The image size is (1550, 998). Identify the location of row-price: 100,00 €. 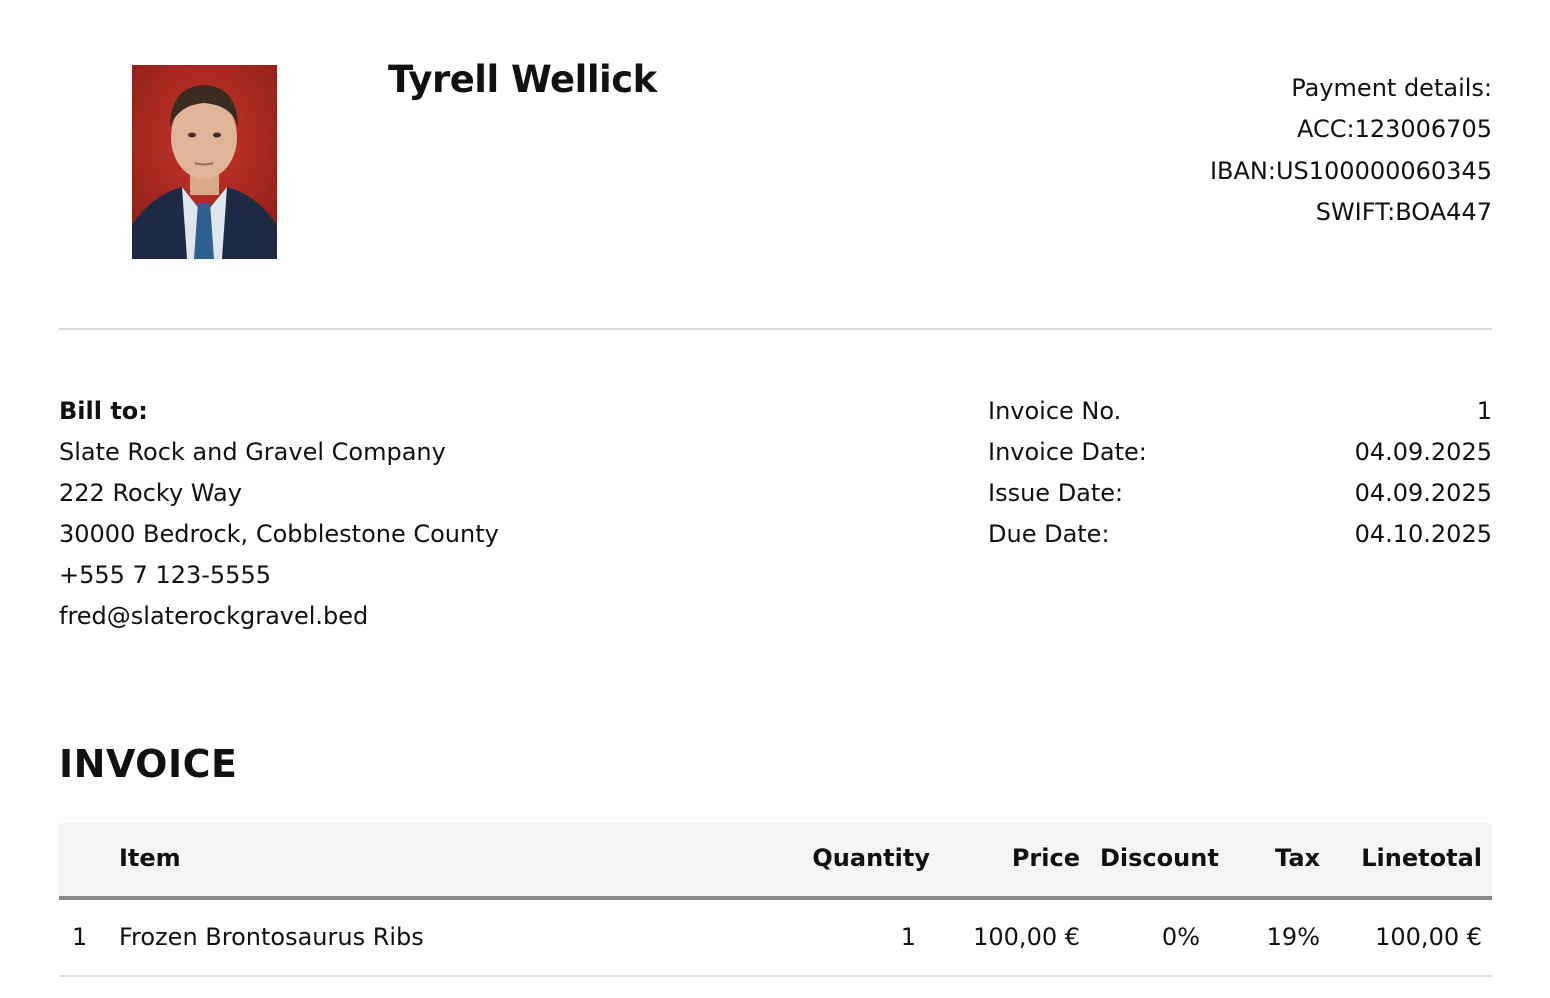
(1026, 937).